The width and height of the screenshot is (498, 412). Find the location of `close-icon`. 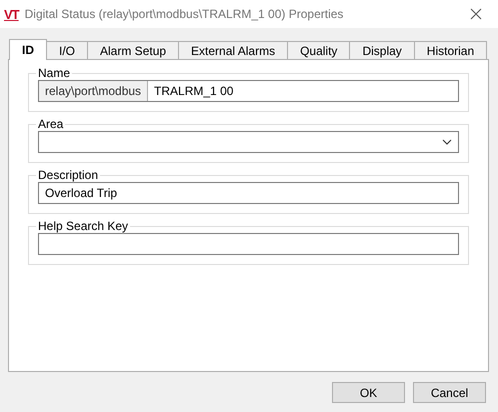

close-icon is located at coordinates (476, 14).